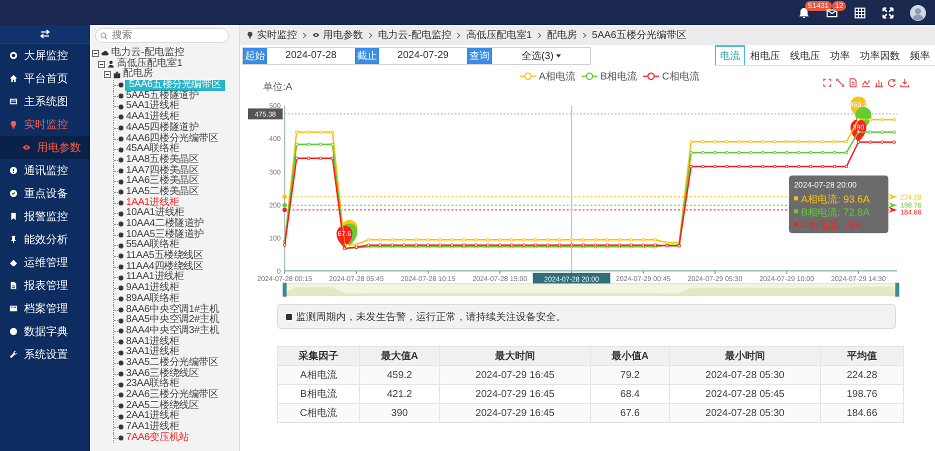 This screenshot has width=935, height=451. What do you see at coordinates (152, 427) in the screenshot?
I see `tree-node: 7AA1进线柜` at bounding box center [152, 427].